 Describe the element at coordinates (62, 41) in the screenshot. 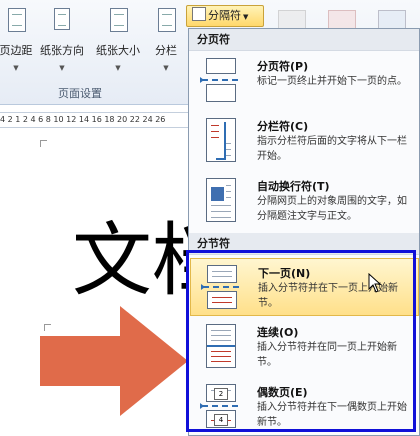

I see `orientation-button: 纸张方向 ▼` at that location.